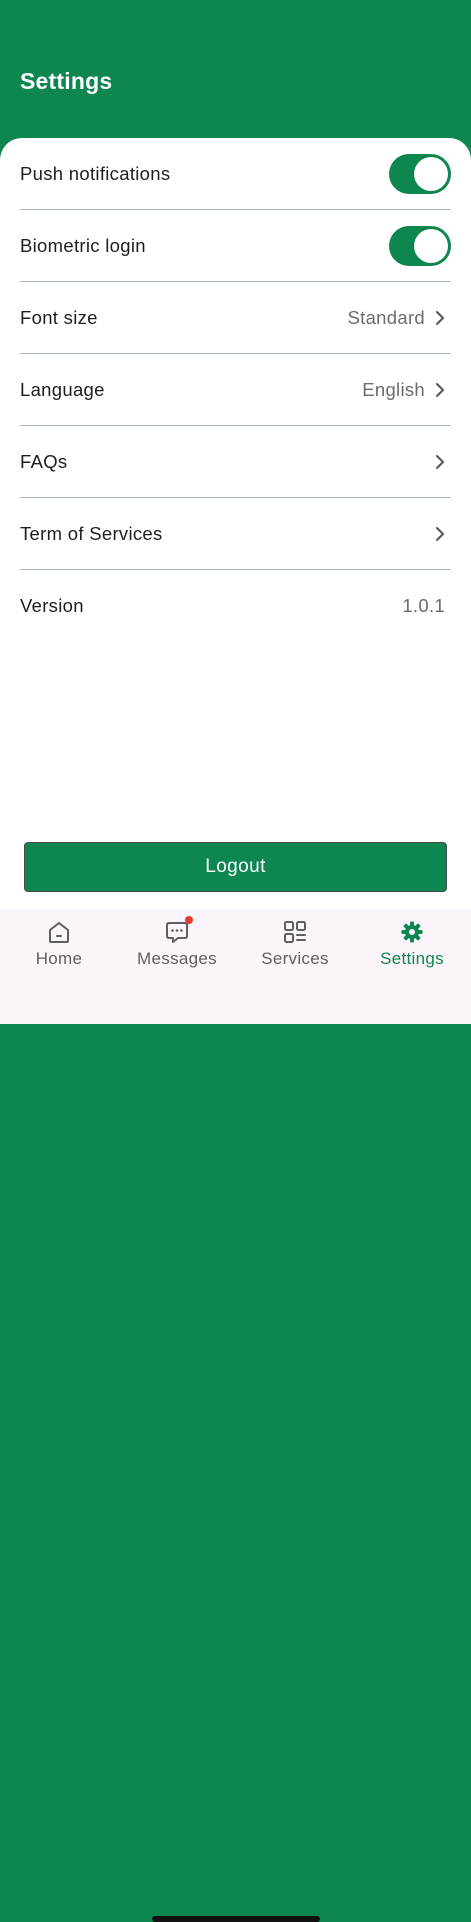 The width and height of the screenshot is (471, 1922). Describe the element at coordinates (59, 317) in the screenshot. I see `font-size-label: Font size` at that location.